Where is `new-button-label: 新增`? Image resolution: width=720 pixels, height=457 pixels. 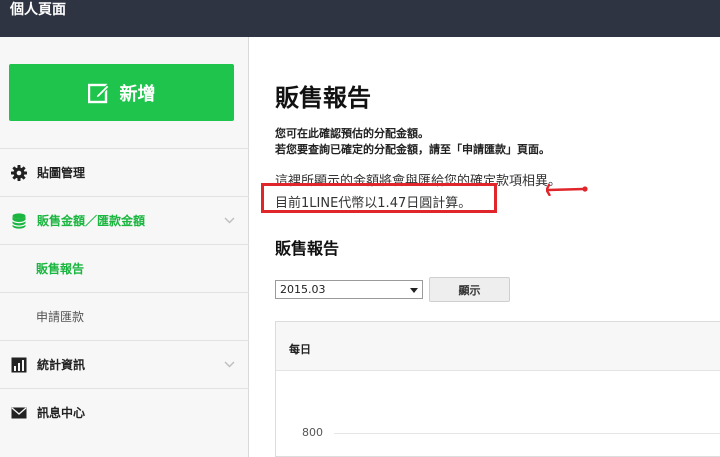
new-button-label: 新增 is located at coordinates (137, 94).